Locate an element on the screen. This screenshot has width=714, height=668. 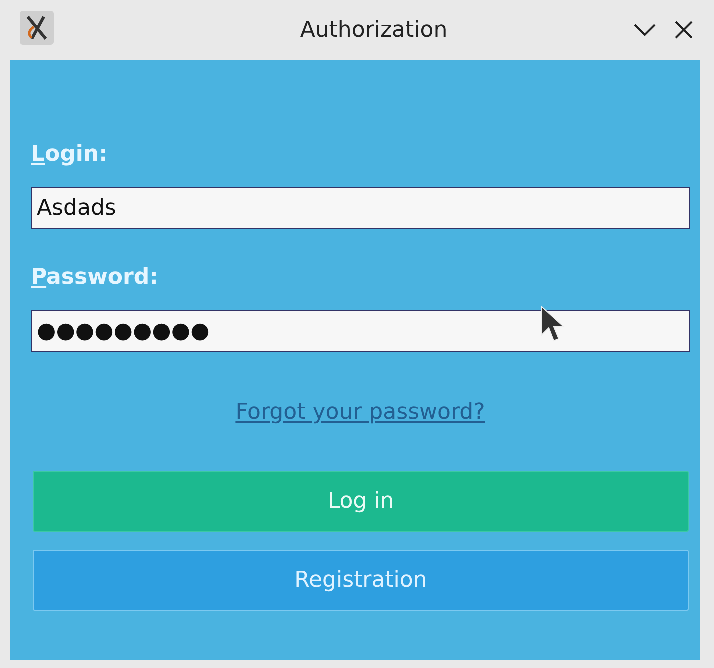
minimize-icon is located at coordinates (645, 30).